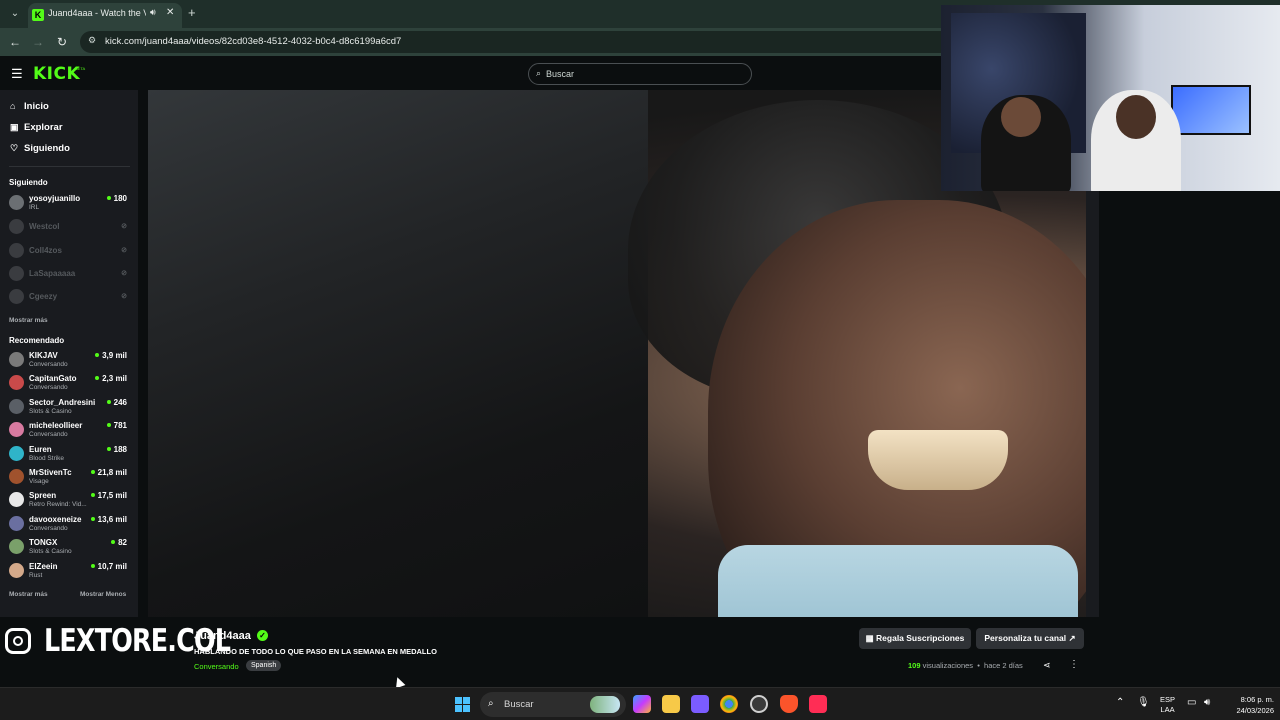 This screenshot has height=720, width=1280. Describe the element at coordinates (915, 638) in the screenshot. I see `gift-subs-button: ▦ Regala Suscripciones` at that location.